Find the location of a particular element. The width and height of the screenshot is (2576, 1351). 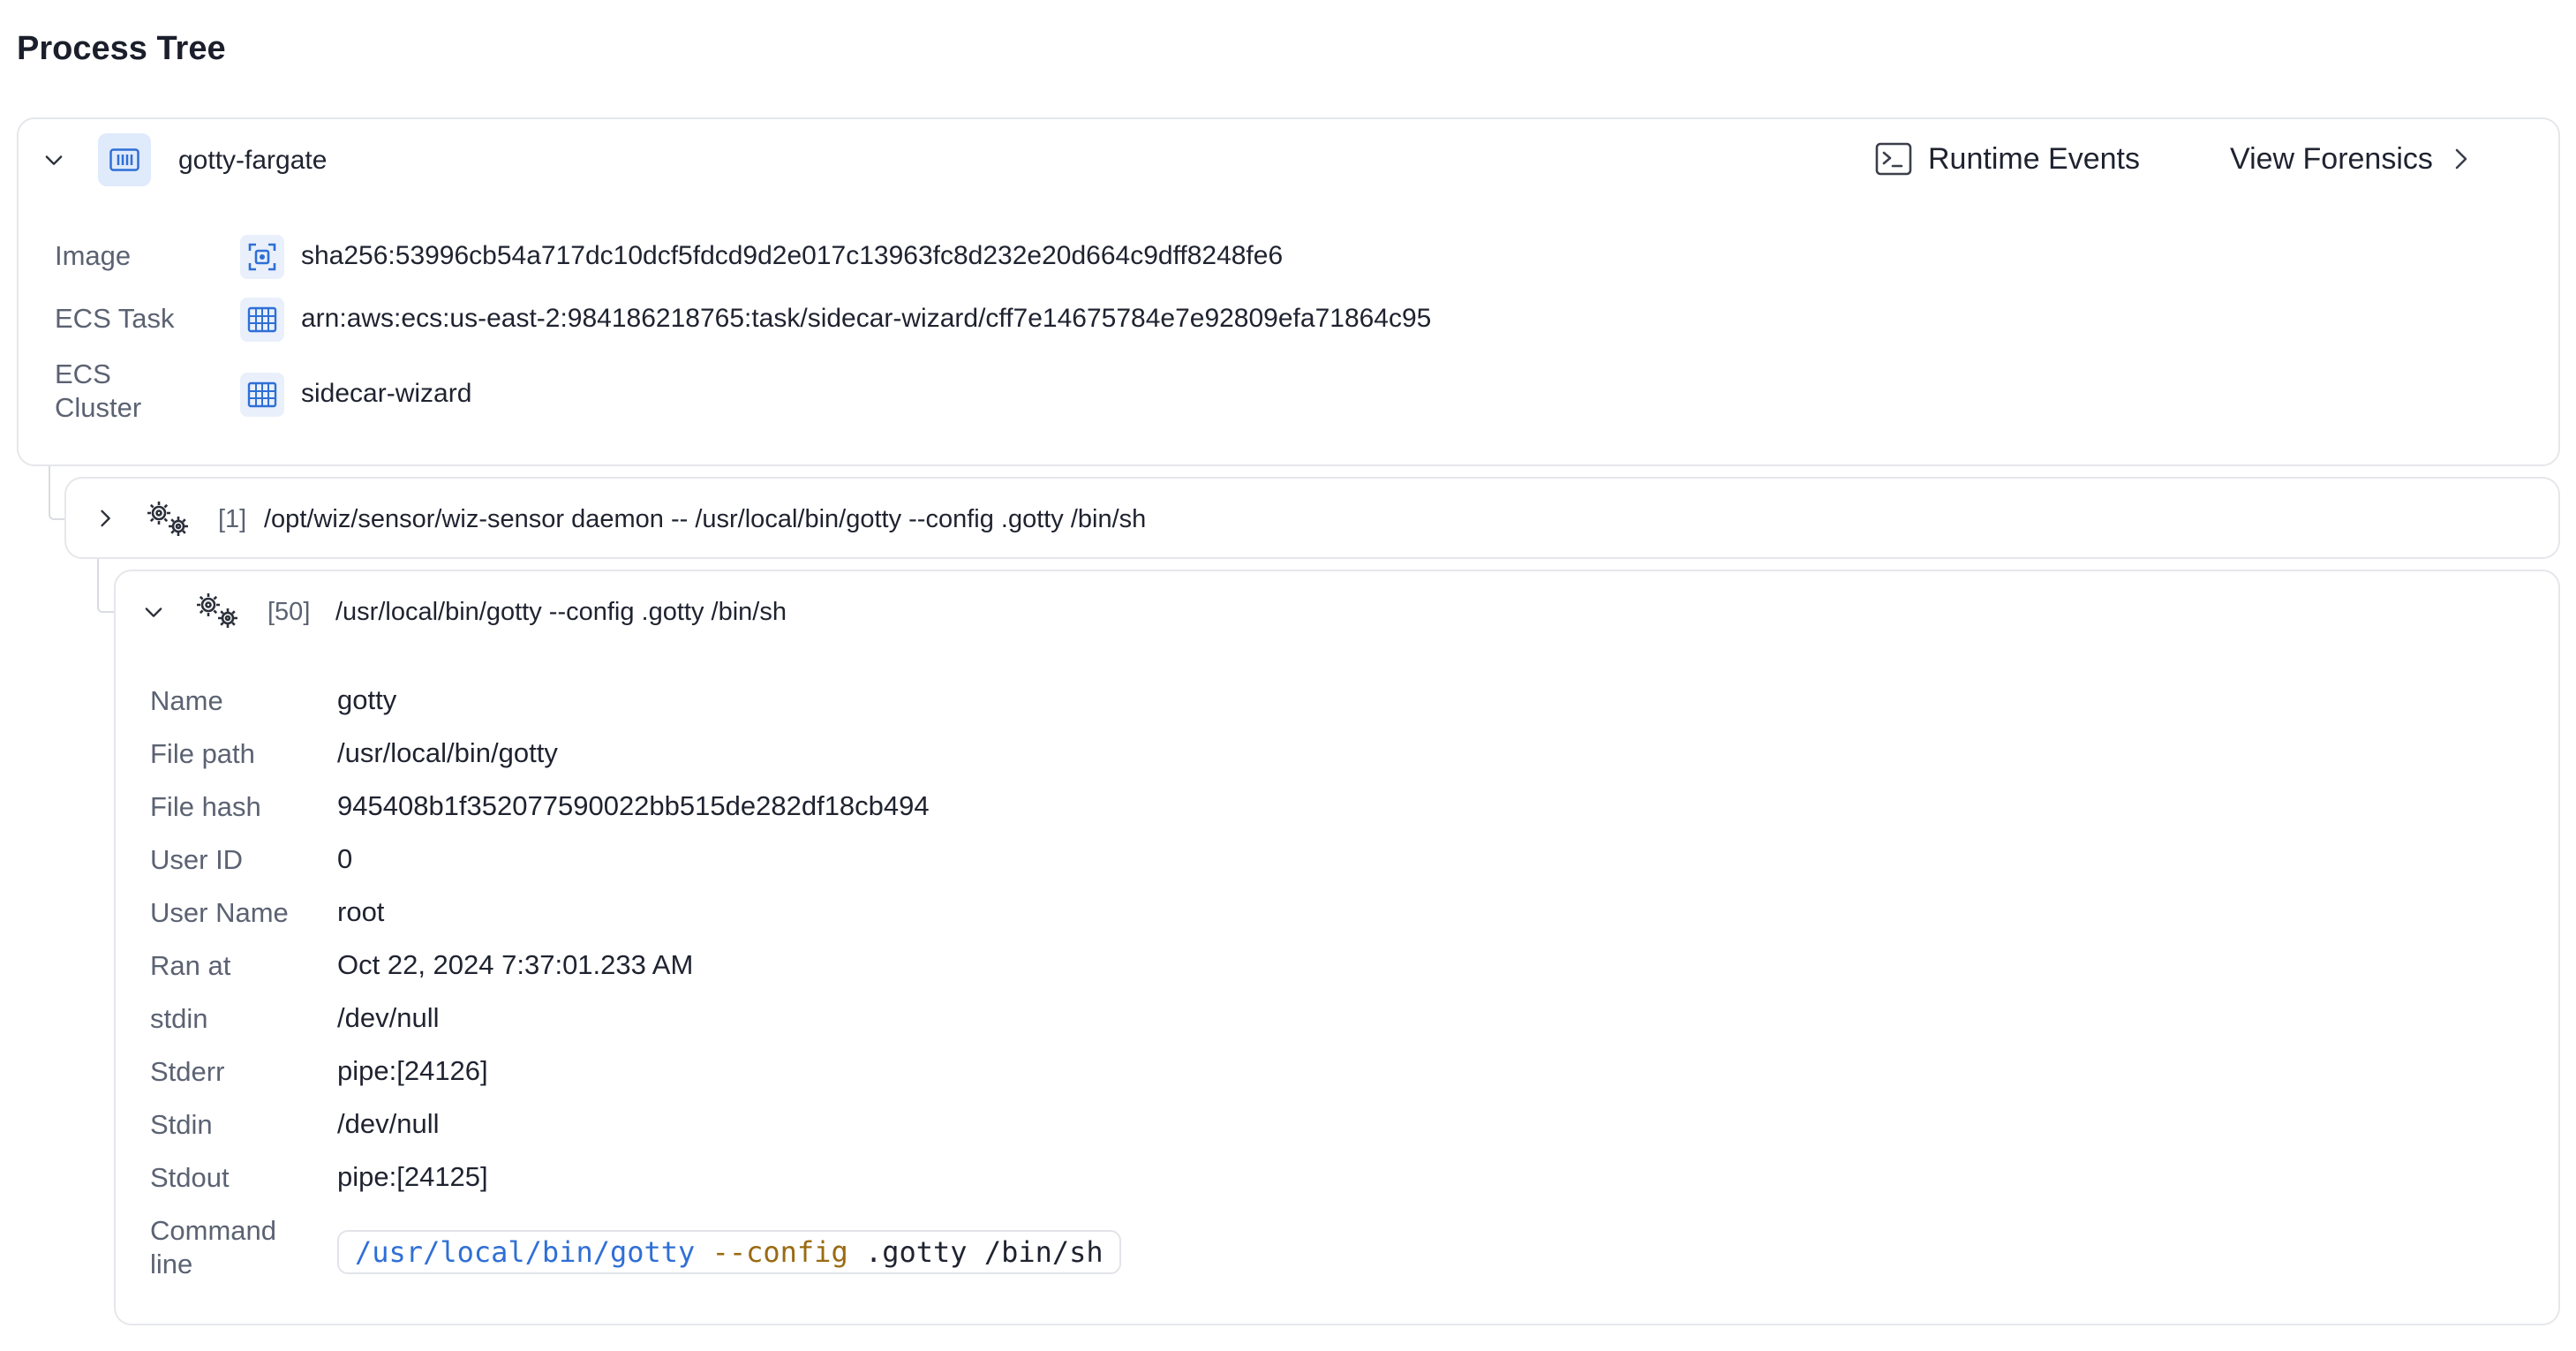

detail-label-stdout: Stdout is located at coordinates (190, 1177).